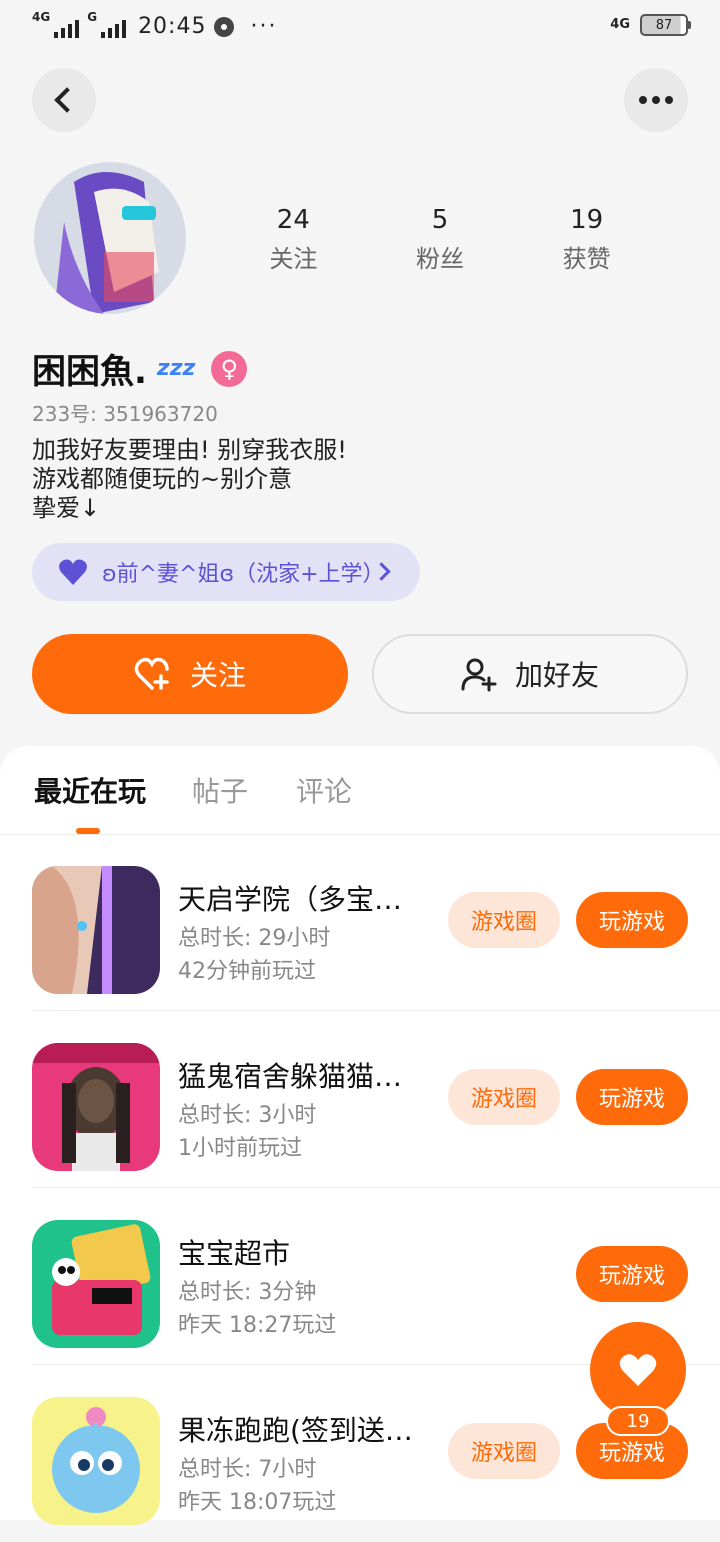 The image size is (720, 1542). What do you see at coordinates (247, 1469) in the screenshot?
I see `game-duration: 总时长: 7小时` at bounding box center [247, 1469].